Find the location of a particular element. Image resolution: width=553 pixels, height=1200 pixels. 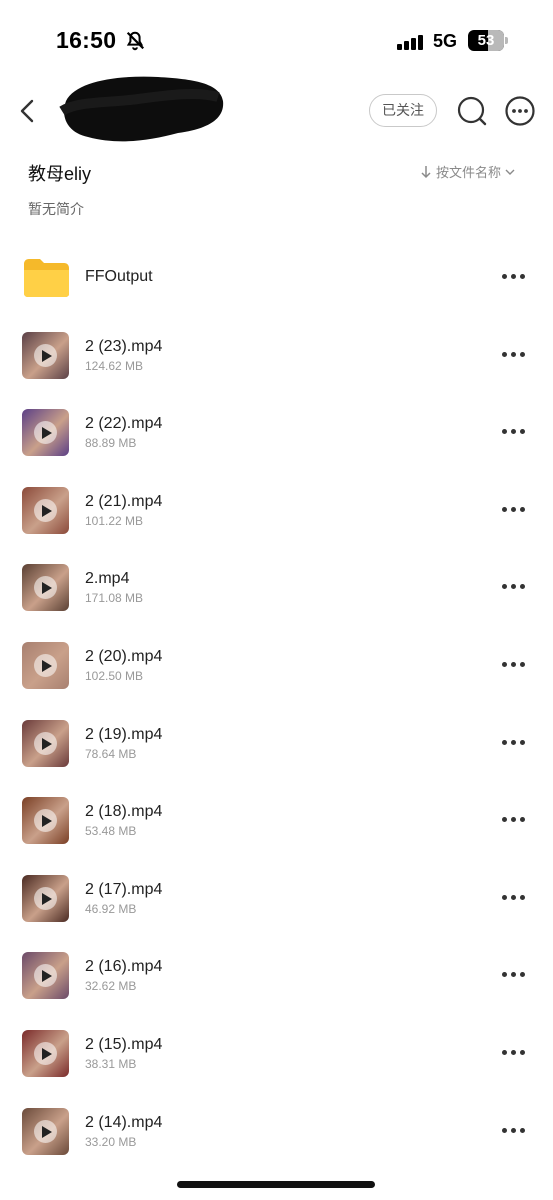

sort-control: 按文件名称 is located at coordinates (467, 171).